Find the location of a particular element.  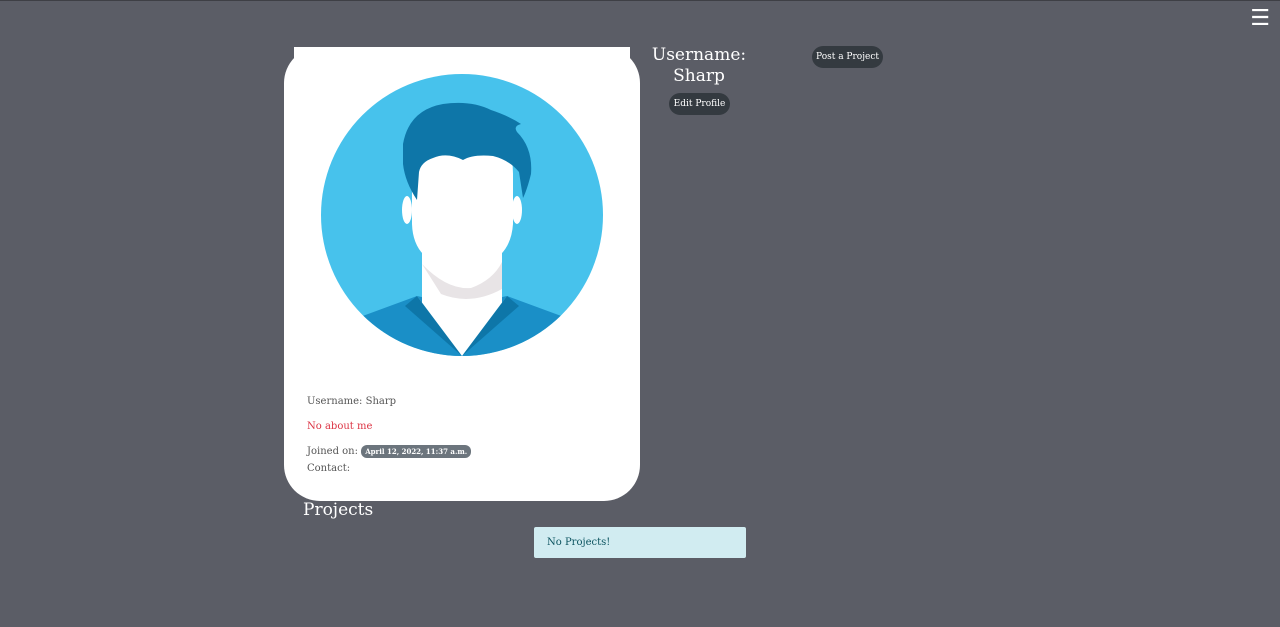

username-heading: Username: Sharp is located at coordinates (699, 66).